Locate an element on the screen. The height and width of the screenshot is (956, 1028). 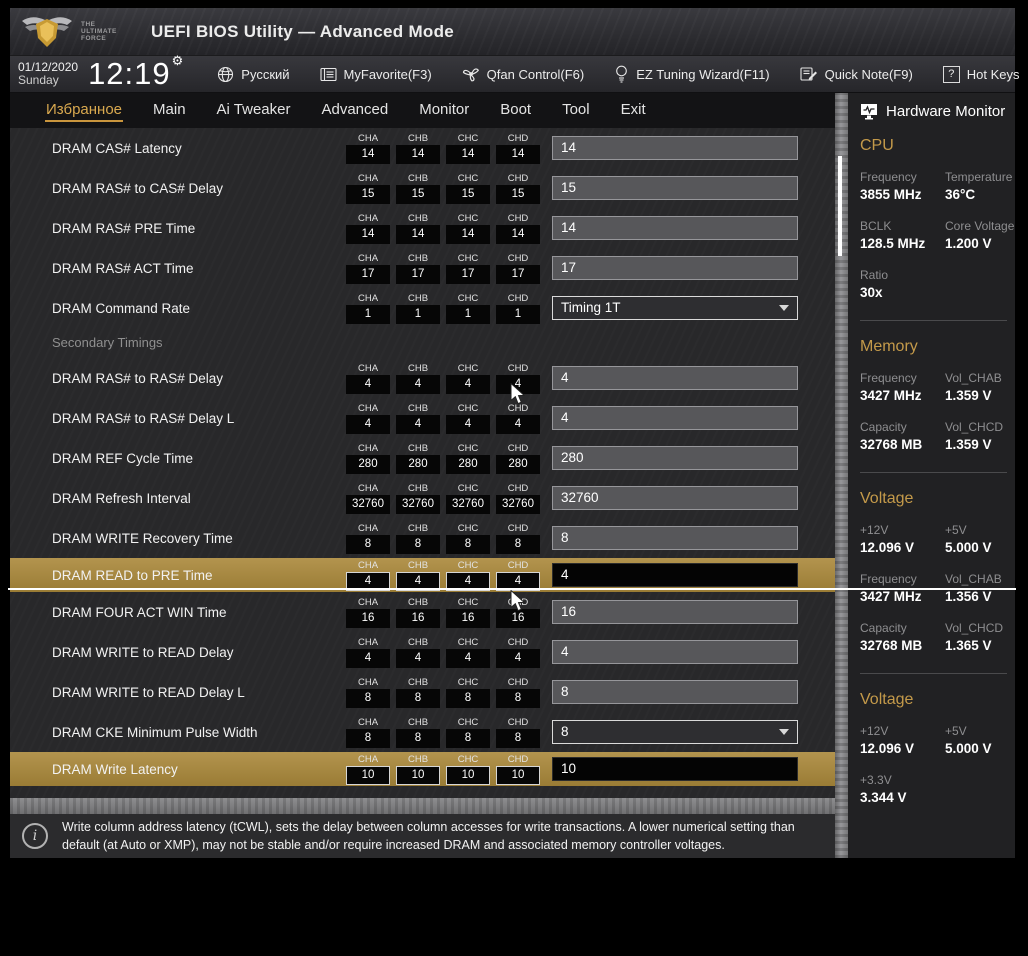
channel-value: 4 is located at coordinates (418, 658).